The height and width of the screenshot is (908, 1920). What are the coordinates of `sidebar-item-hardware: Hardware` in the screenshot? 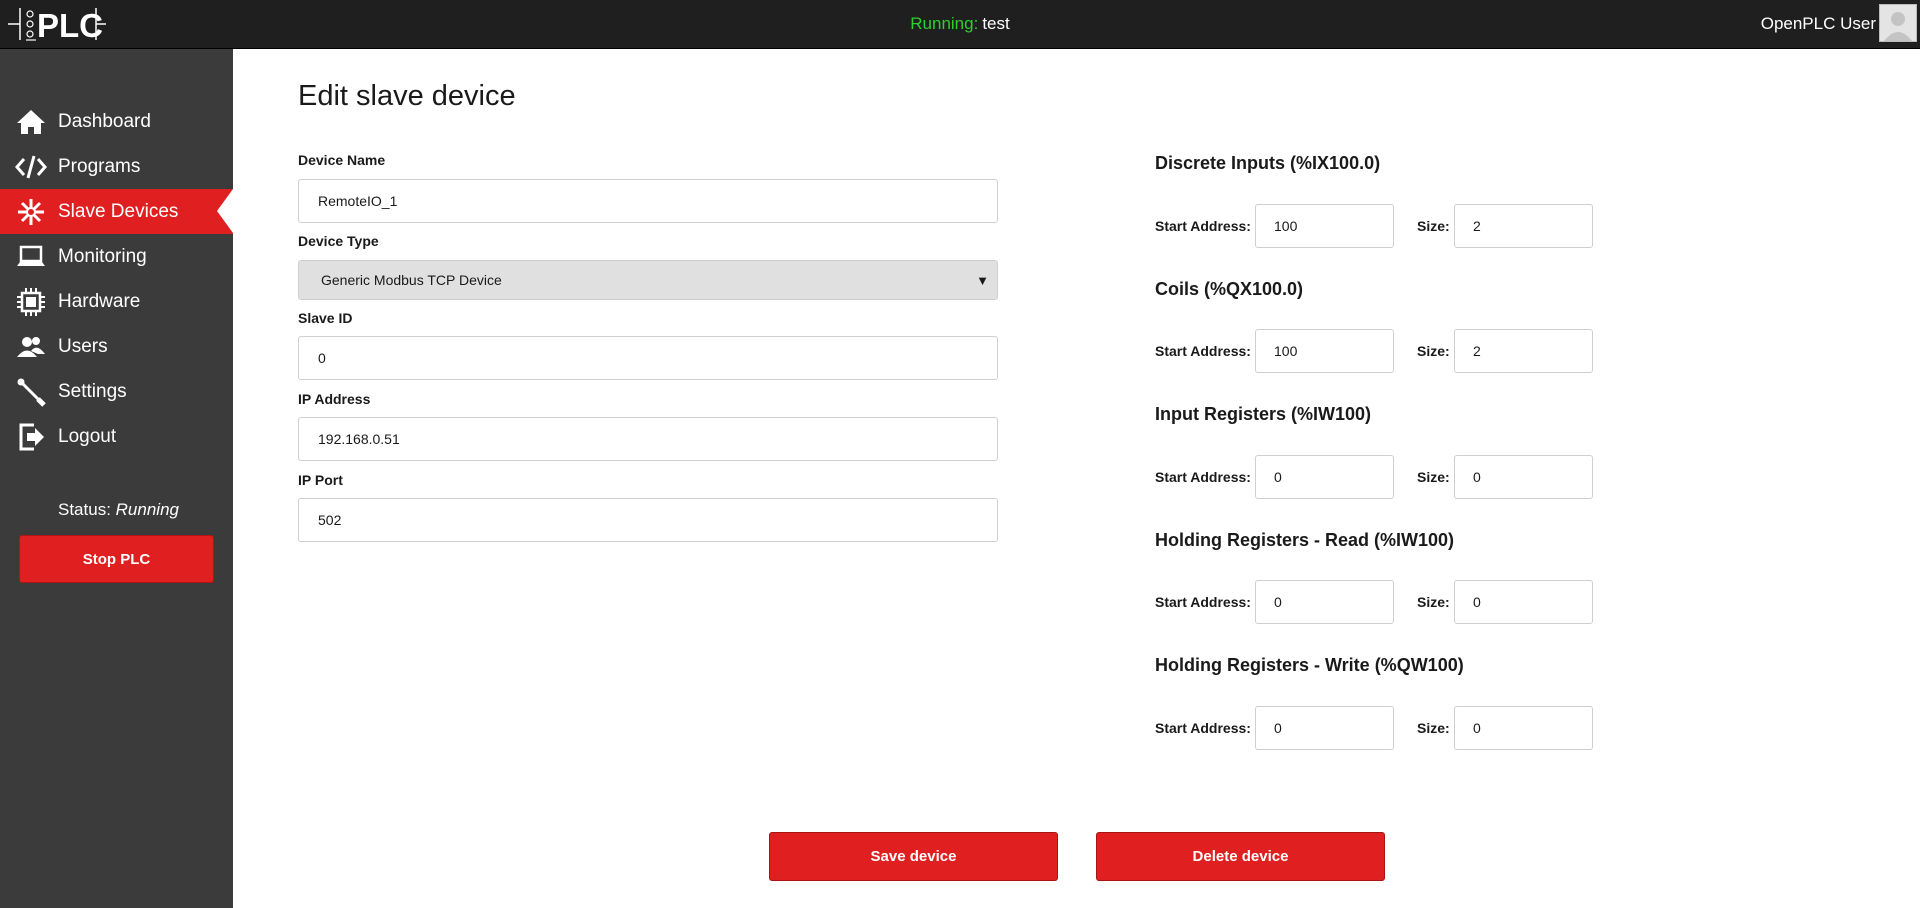 It's located at (116, 301).